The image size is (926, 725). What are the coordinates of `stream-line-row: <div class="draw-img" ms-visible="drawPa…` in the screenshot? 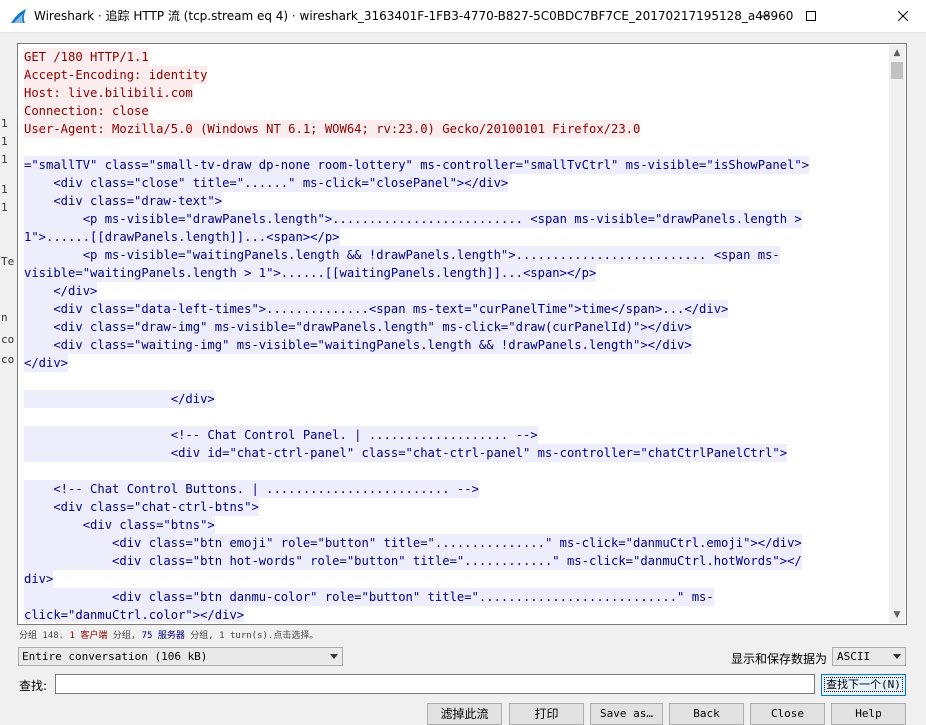 It's located at (455, 327).